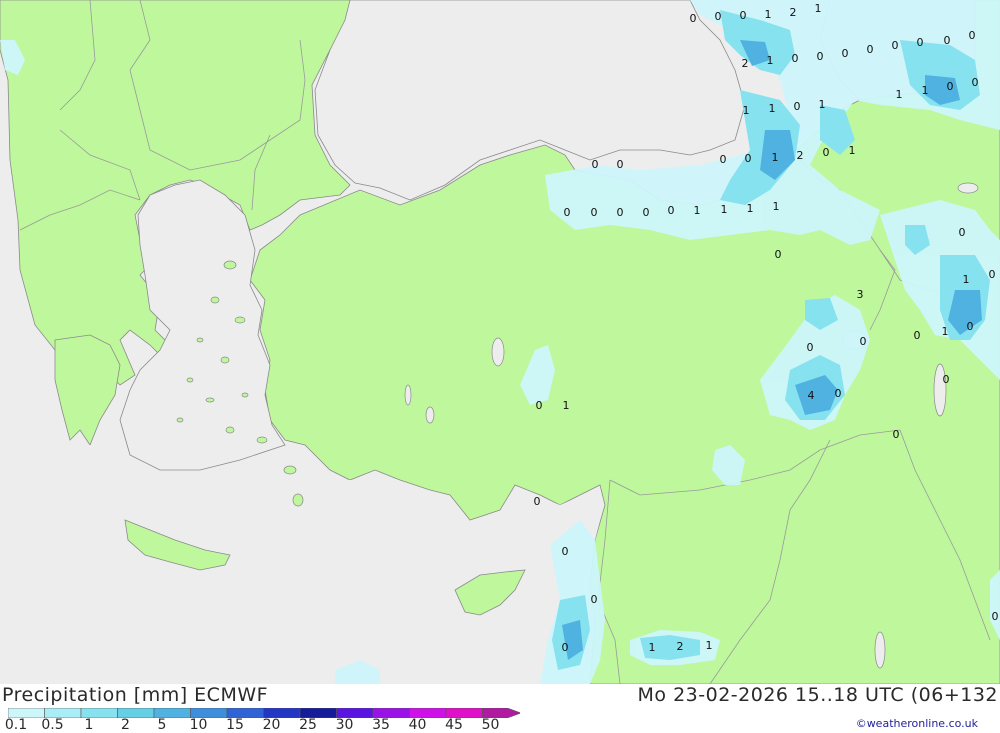  Describe the element at coordinates (52, 725) in the screenshot. I see `legend-label: 0.5` at that location.